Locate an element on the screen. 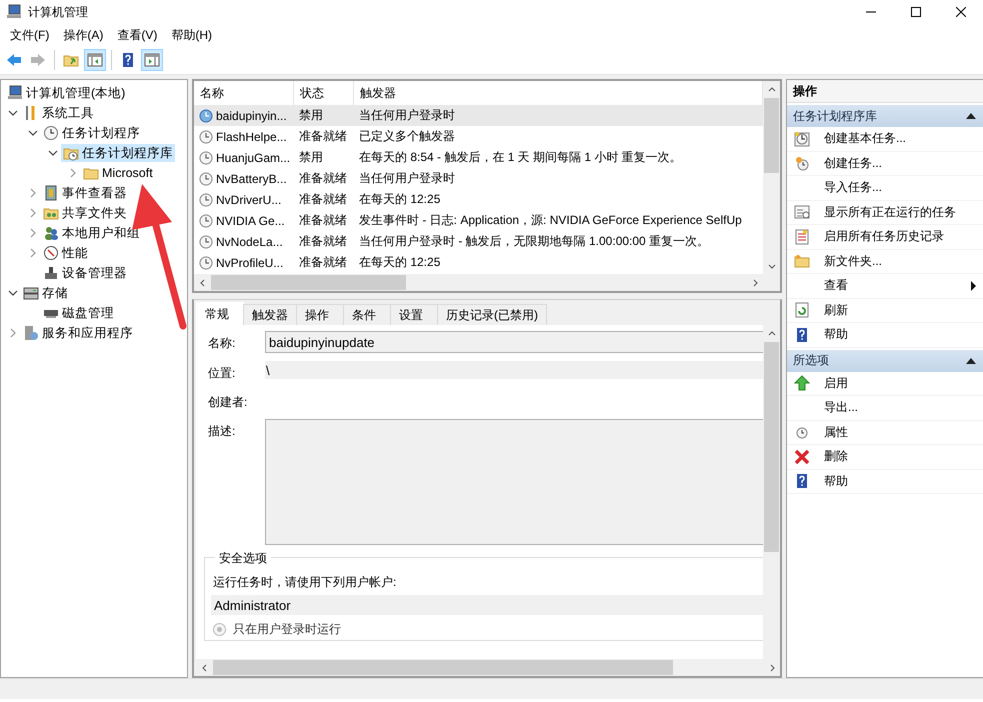  tree-item: Microsoft is located at coordinates (118, 173).